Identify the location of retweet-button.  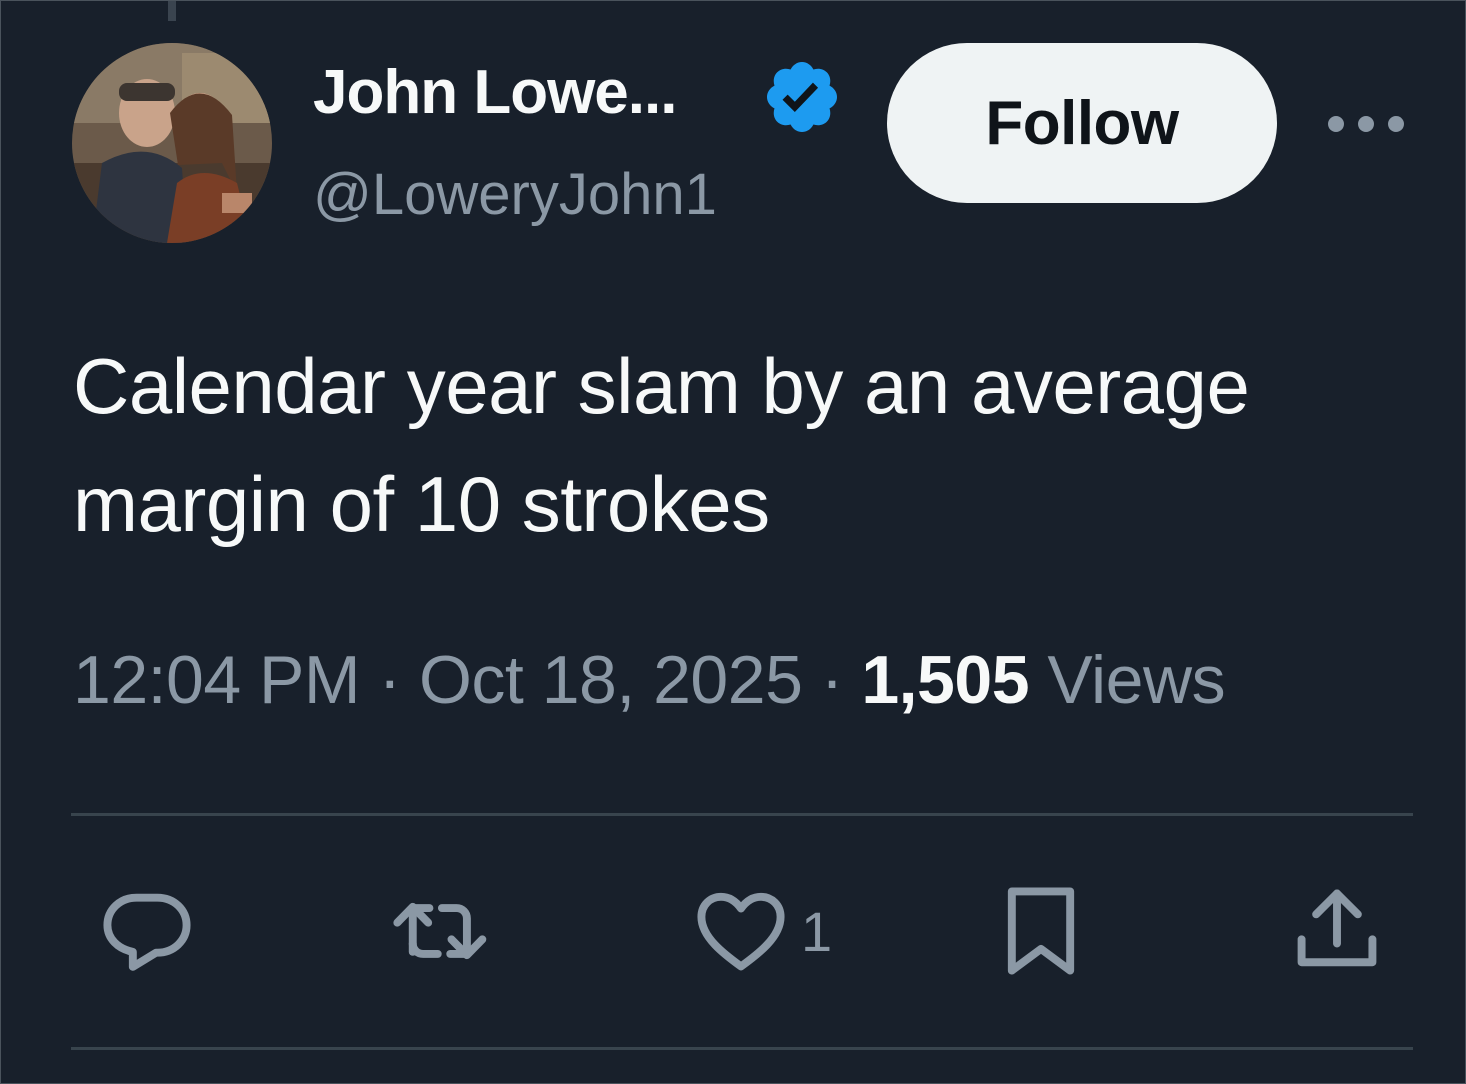
(444, 931).